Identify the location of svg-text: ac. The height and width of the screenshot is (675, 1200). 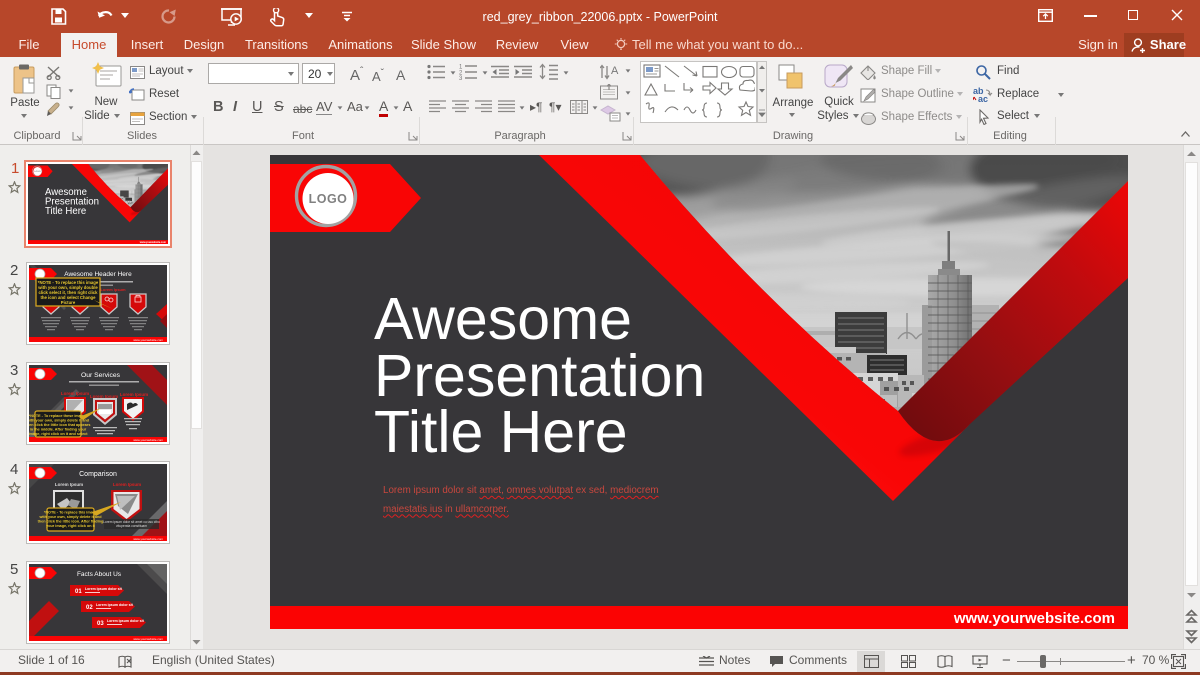
(983, 98).